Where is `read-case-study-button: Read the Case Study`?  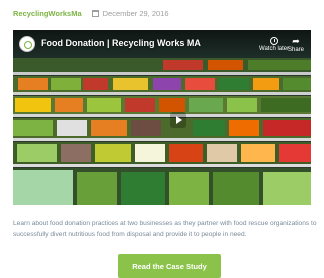
read-case-study-button: Read the Case Study is located at coordinates (169, 266).